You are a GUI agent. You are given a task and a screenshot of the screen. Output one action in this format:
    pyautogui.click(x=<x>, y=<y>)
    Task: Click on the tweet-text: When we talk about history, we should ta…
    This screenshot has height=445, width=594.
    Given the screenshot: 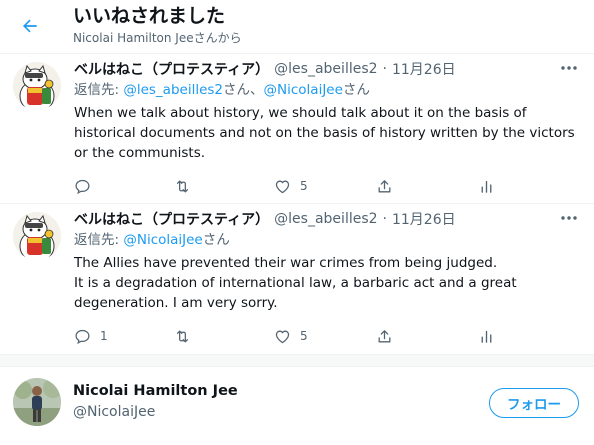 What is the action you would take?
    pyautogui.click(x=330, y=133)
    